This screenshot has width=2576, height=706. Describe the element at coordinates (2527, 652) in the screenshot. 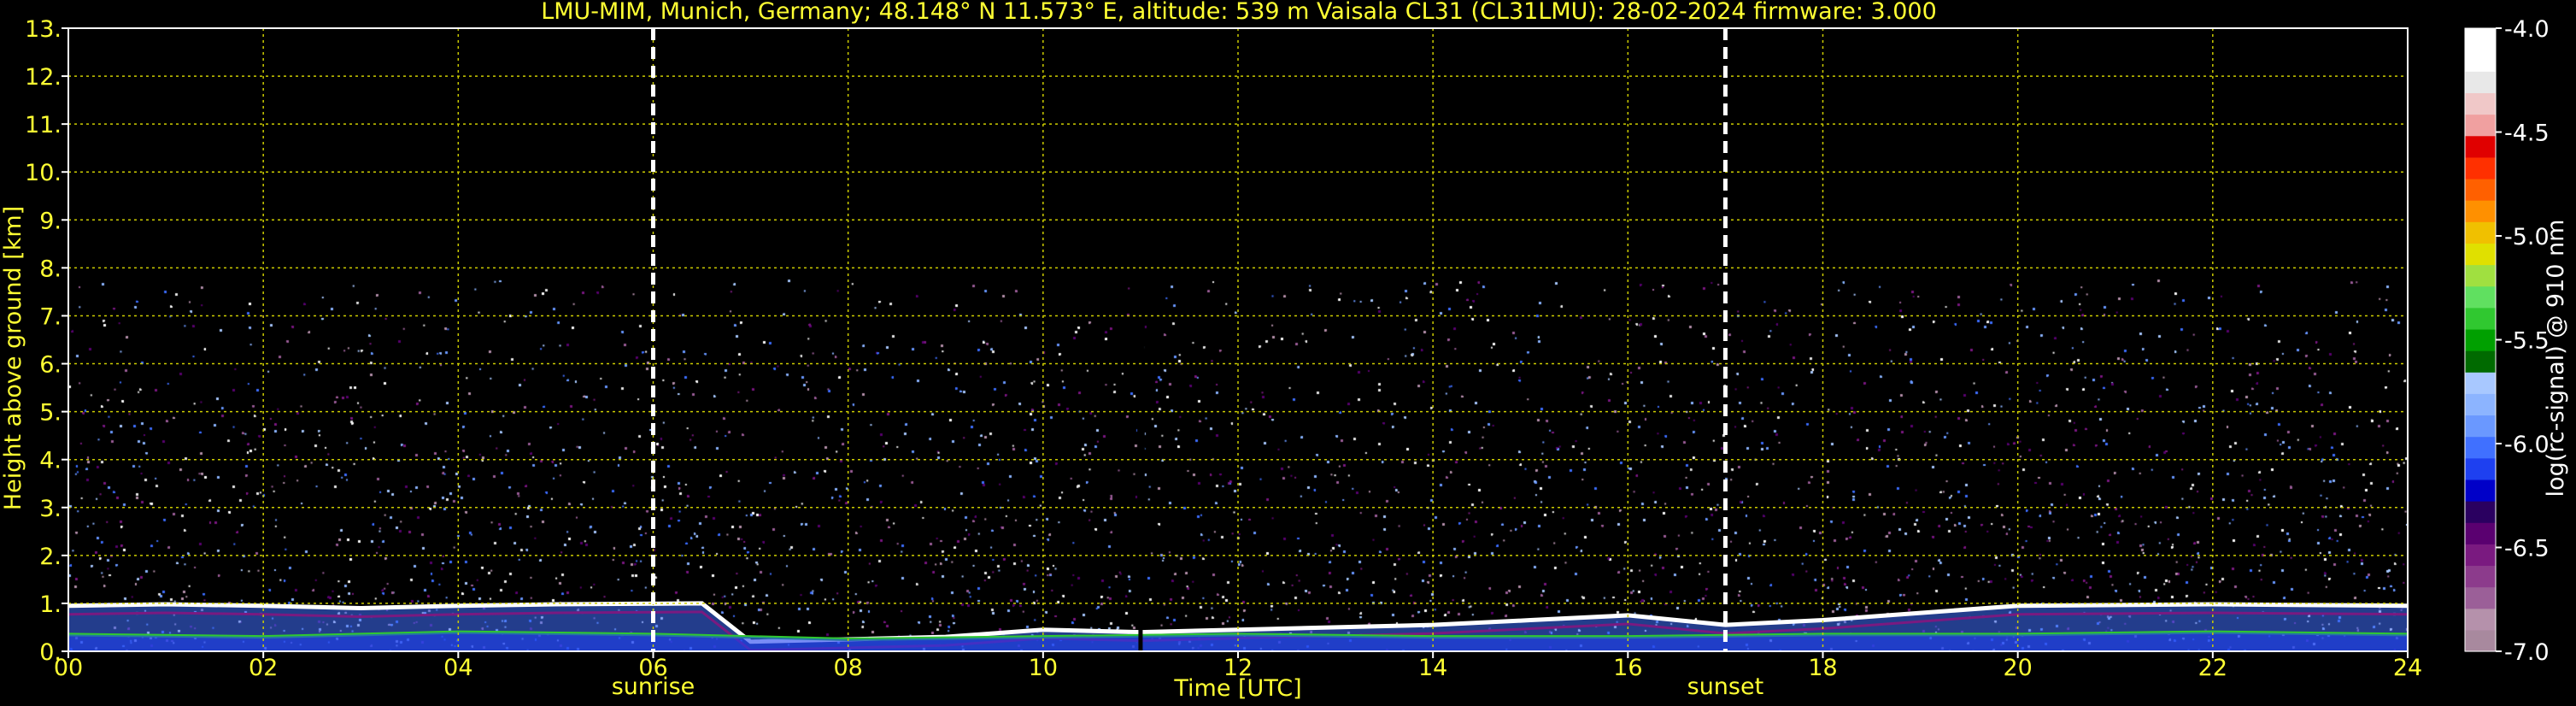

I see `colorbar-tick-label: -7.0` at that location.